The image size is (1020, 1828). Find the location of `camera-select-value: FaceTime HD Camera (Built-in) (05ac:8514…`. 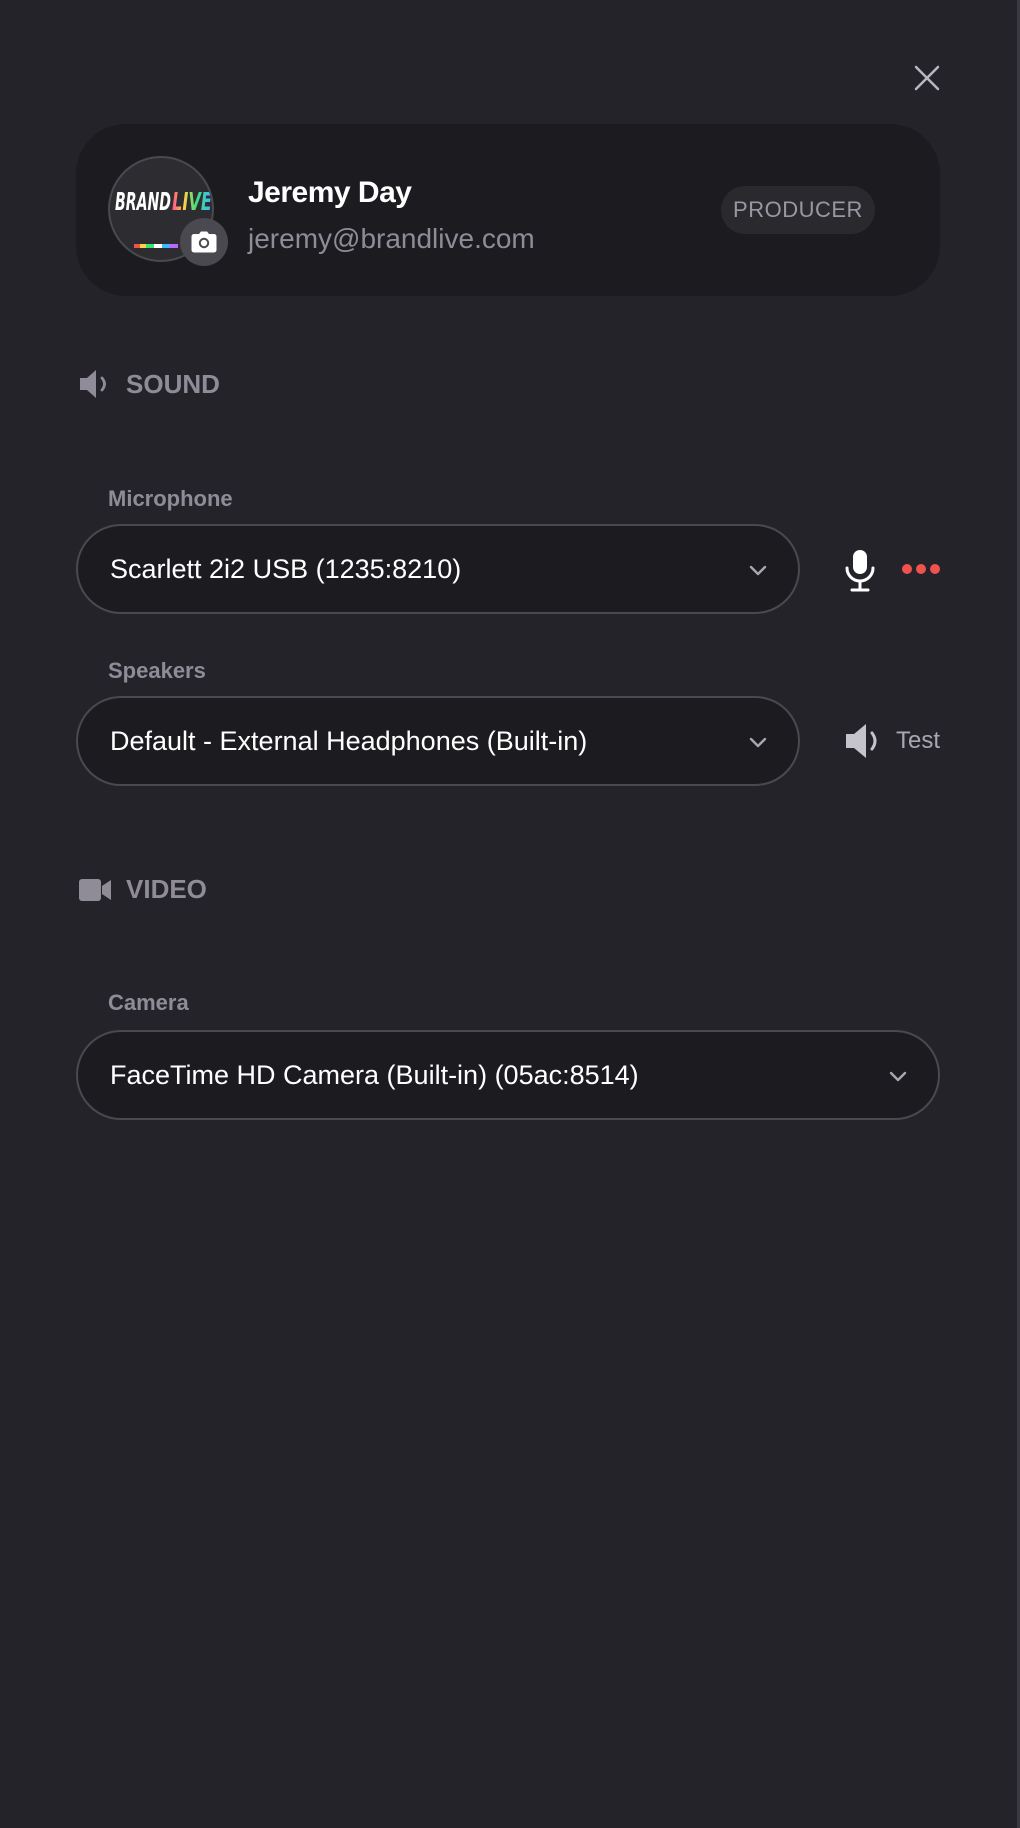

camera-select-value: FaceTime HD Camera (Built-in) (05ac:8514… is located at coordinates (374, 1074).